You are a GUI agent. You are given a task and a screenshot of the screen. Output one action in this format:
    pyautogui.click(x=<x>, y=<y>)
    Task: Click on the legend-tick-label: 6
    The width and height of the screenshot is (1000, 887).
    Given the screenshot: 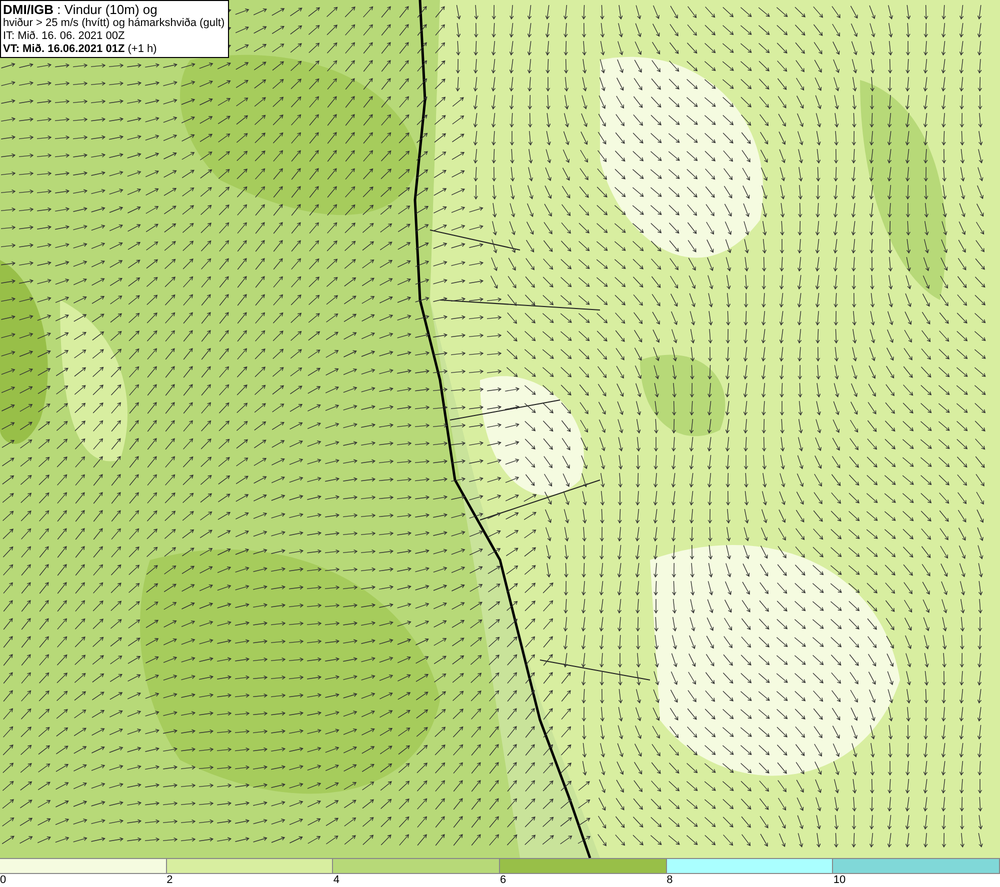 What is the action you would take?
    pyautogui.click(x=503, y=880)
    